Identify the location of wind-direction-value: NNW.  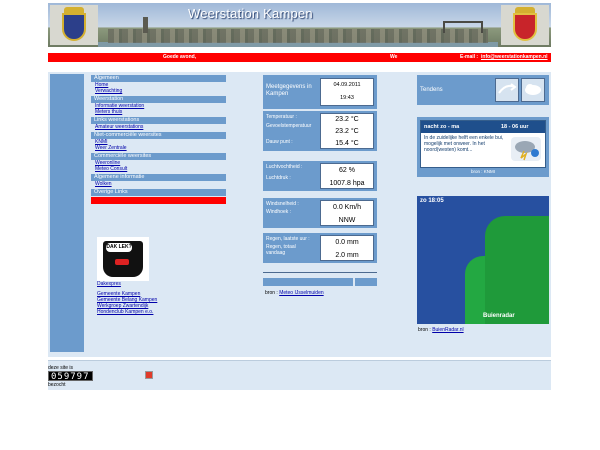
(347, 220).